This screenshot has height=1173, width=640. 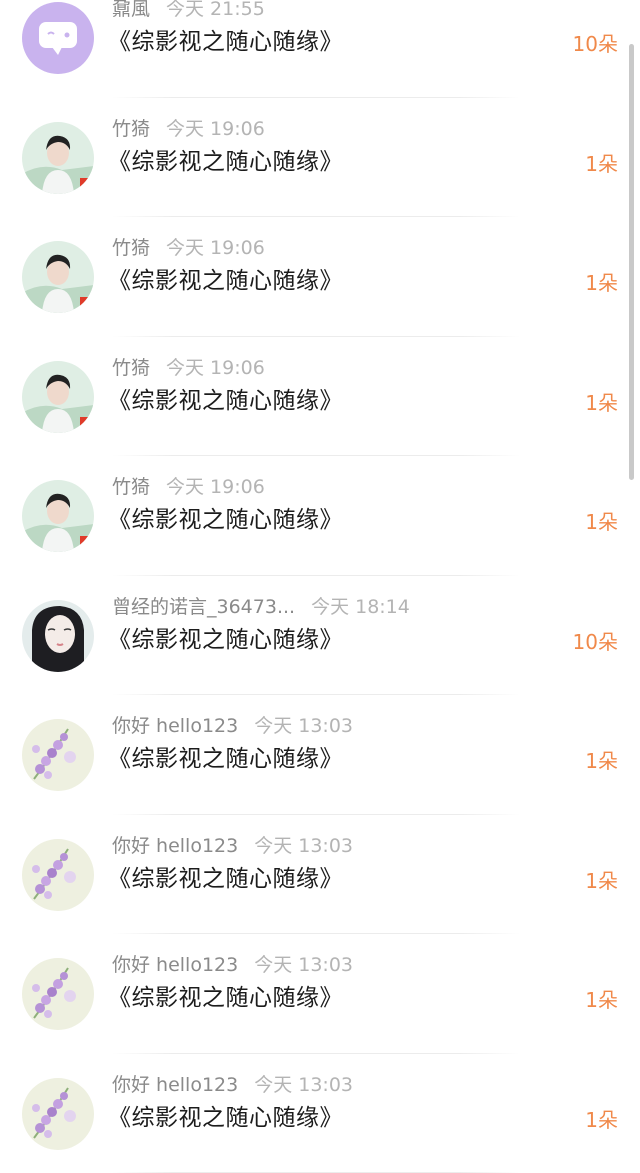 I want to click on timestamp: 今天 21:55, so click(x=215, y=10).